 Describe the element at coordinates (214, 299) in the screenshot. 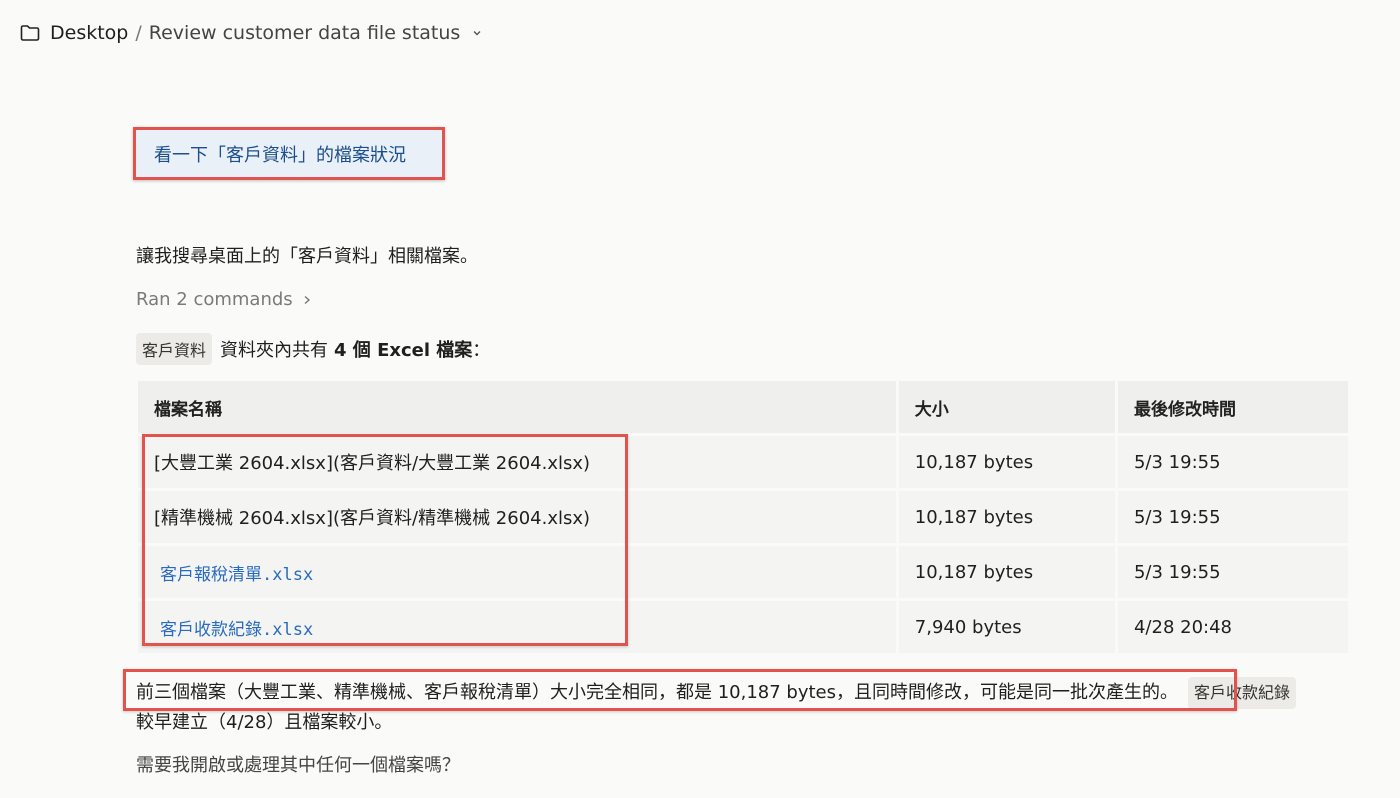

I see `ran-commands-label: Ran 2 commands` at that location.